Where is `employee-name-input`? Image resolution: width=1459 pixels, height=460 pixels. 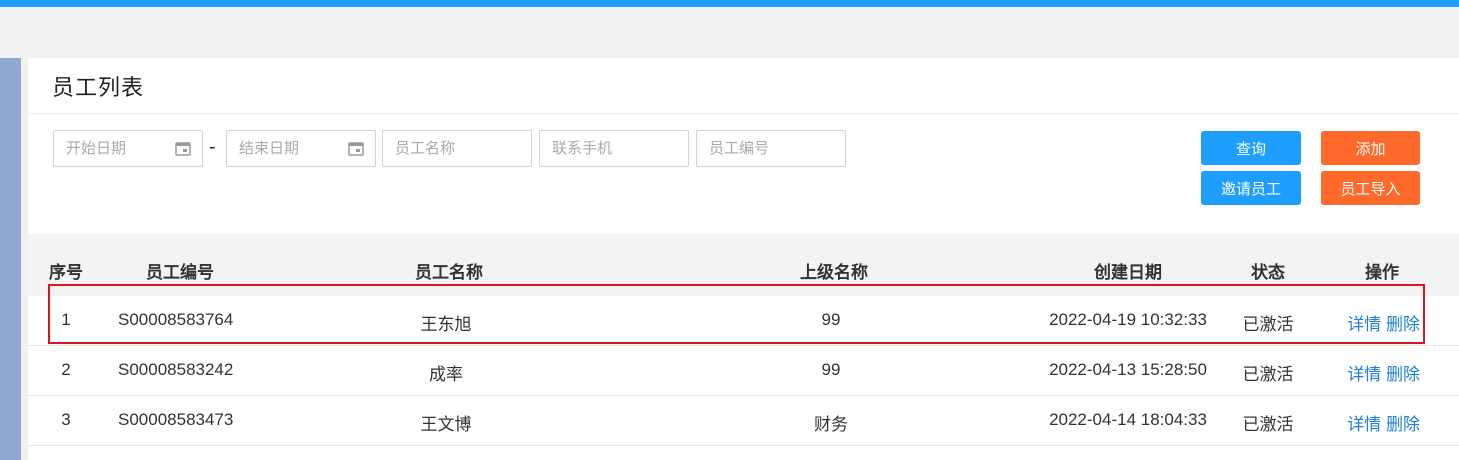 employee-name-input is located at coordinates (457, 148).